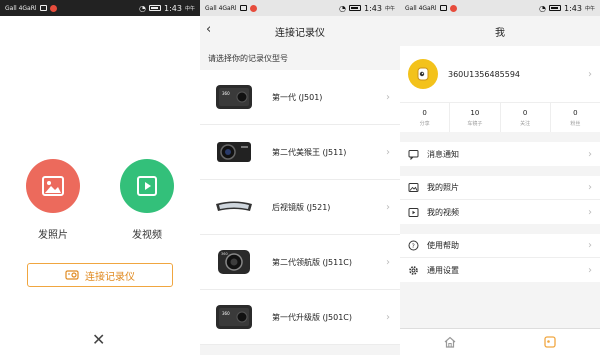  Describe the element at coordinates (443, 187) in the screenshot. I see `menu-label: 我的照片` at that location.